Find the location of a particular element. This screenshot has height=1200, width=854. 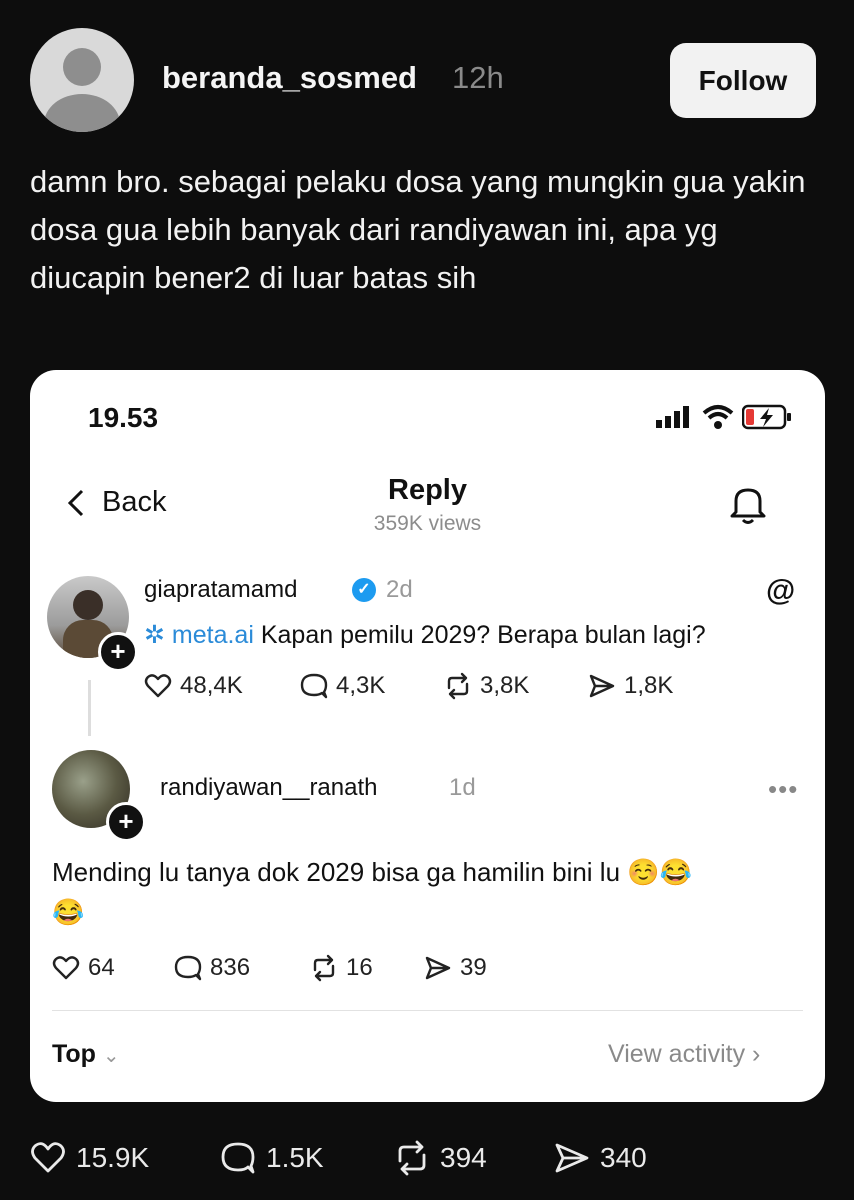

more-options-icon: ••• is located at coordinates (783, 789).